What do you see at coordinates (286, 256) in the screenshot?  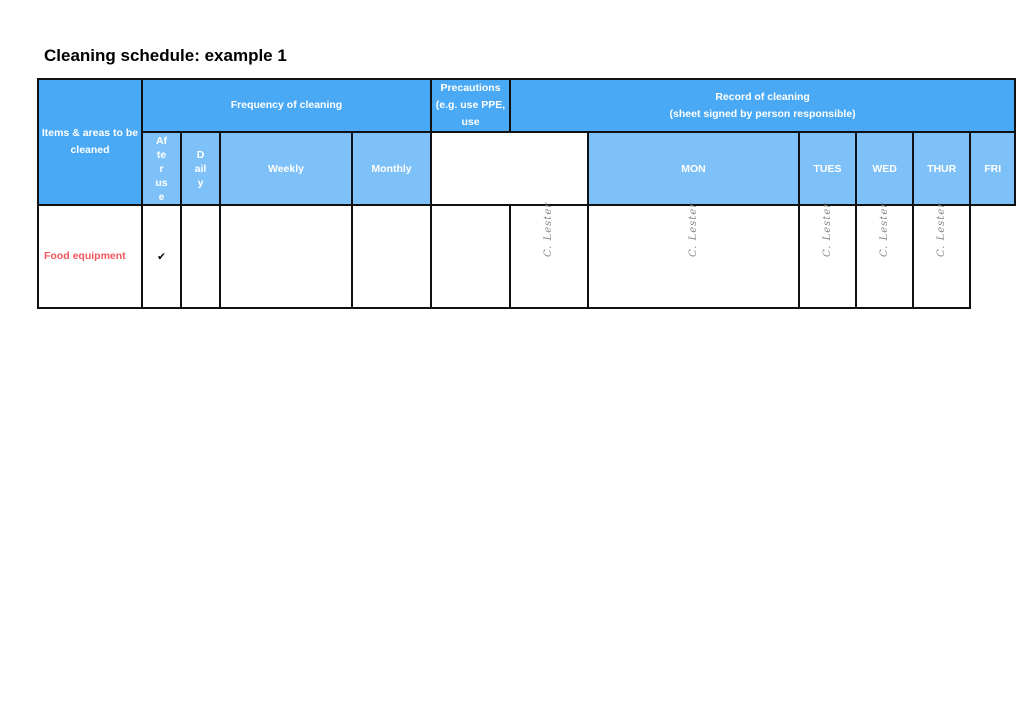 I see `weekly-cell` at bounding box center [286, 256].